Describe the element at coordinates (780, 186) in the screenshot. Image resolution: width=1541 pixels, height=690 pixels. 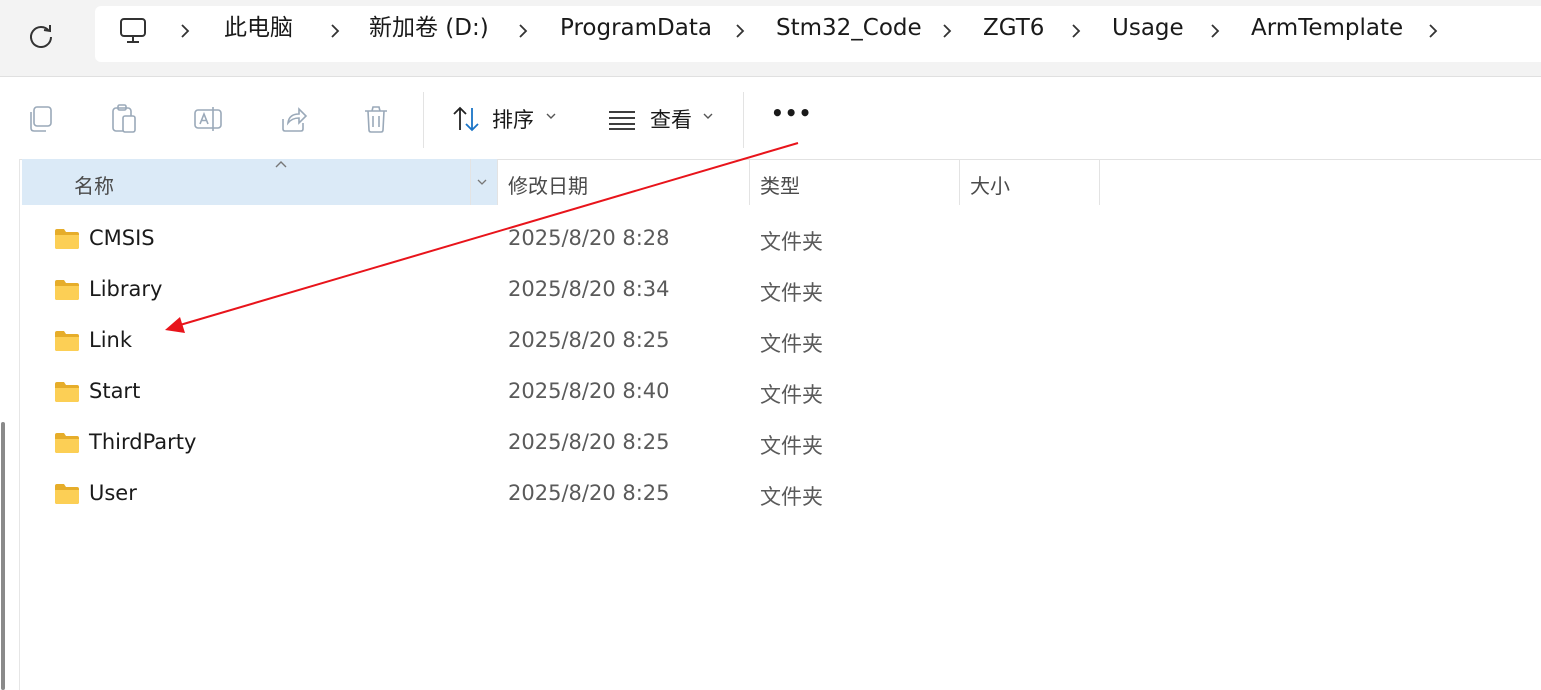
I see `column-header-type-label: 类型` at that location.